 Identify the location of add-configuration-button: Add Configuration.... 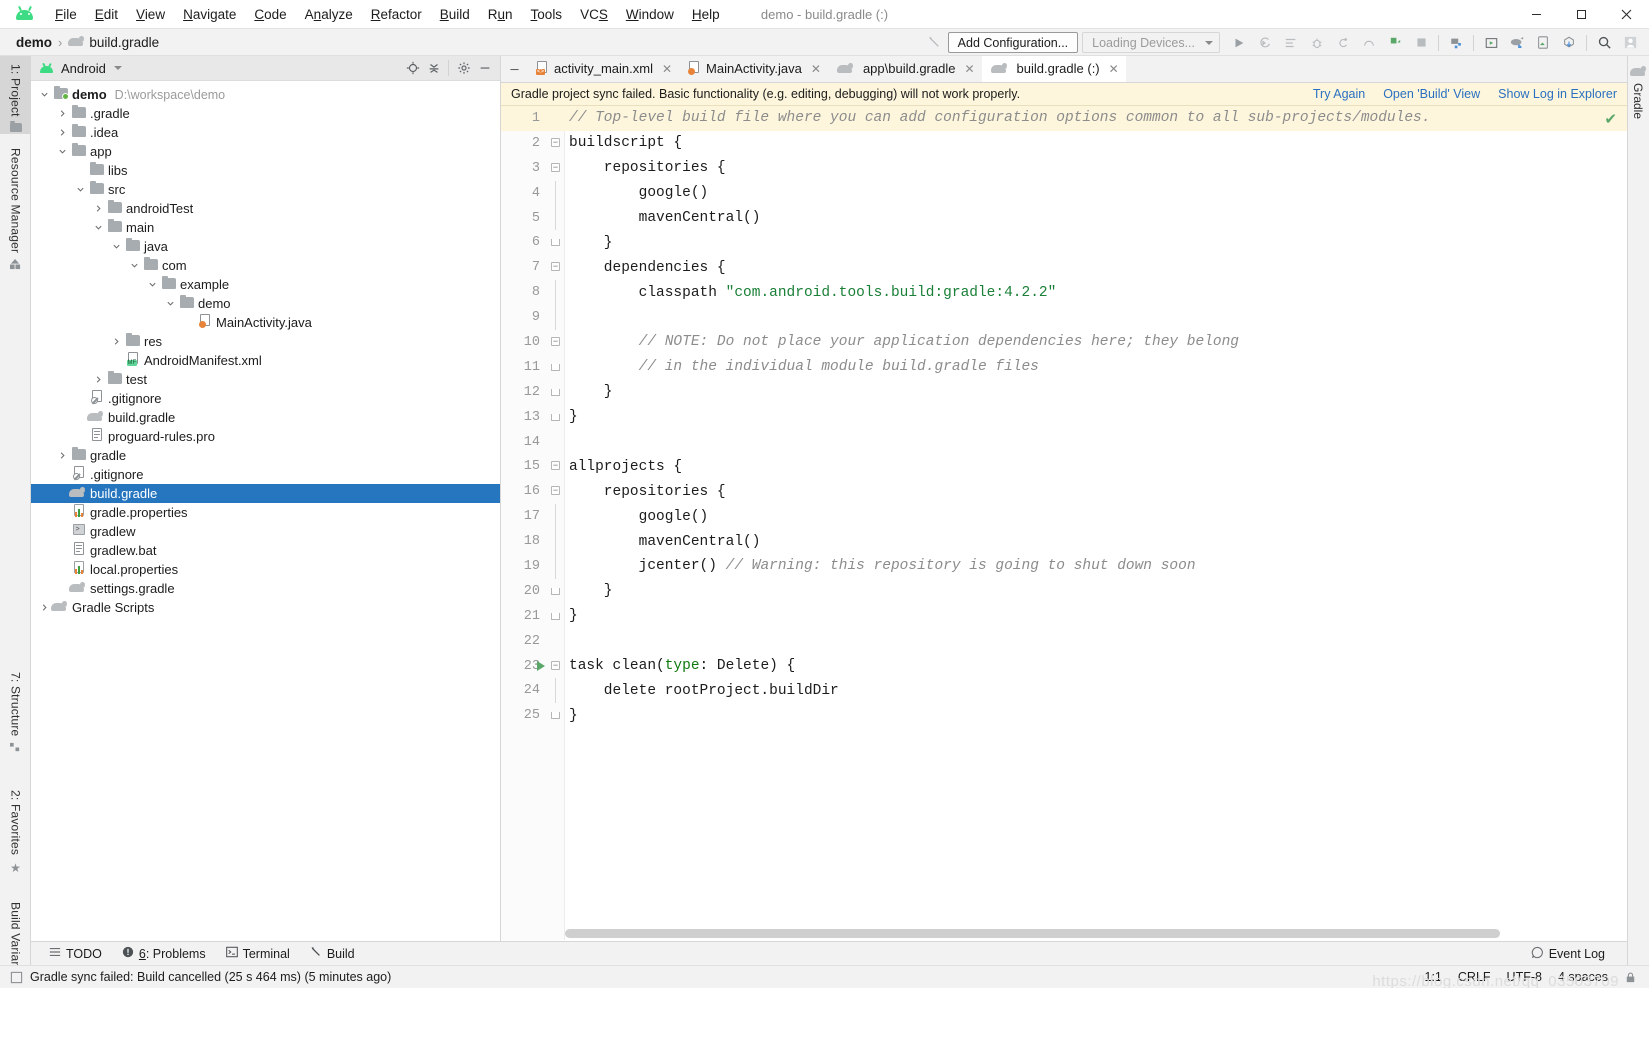
(1013, 42).